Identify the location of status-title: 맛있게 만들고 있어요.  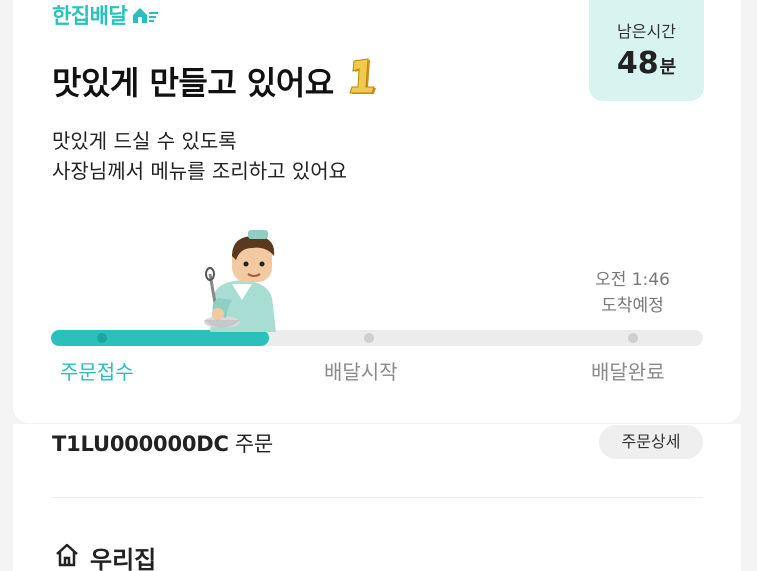
(216, 81).